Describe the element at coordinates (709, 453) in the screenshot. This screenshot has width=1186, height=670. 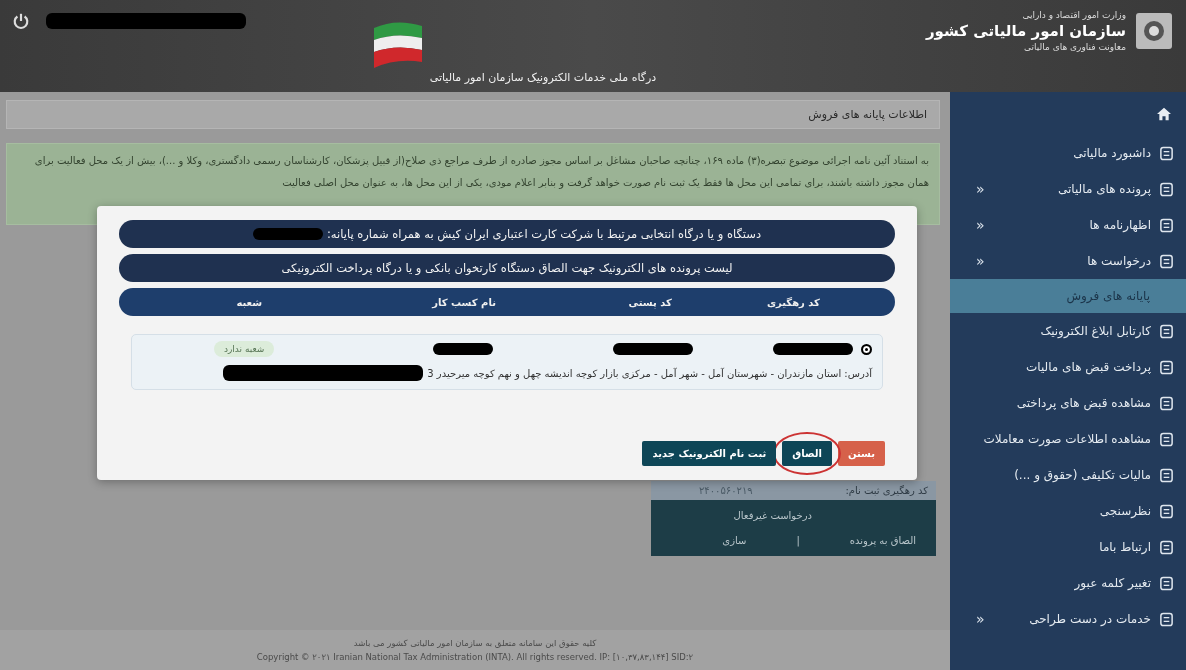
I see `dialog-button: ثبت نام الکترونیک جدید` at that location.